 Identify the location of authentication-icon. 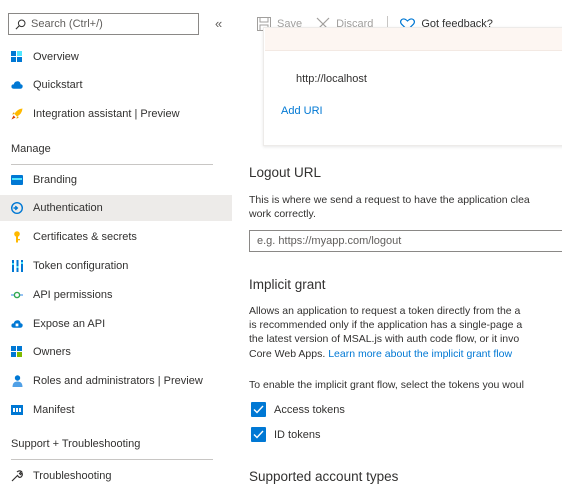
(17, 208).